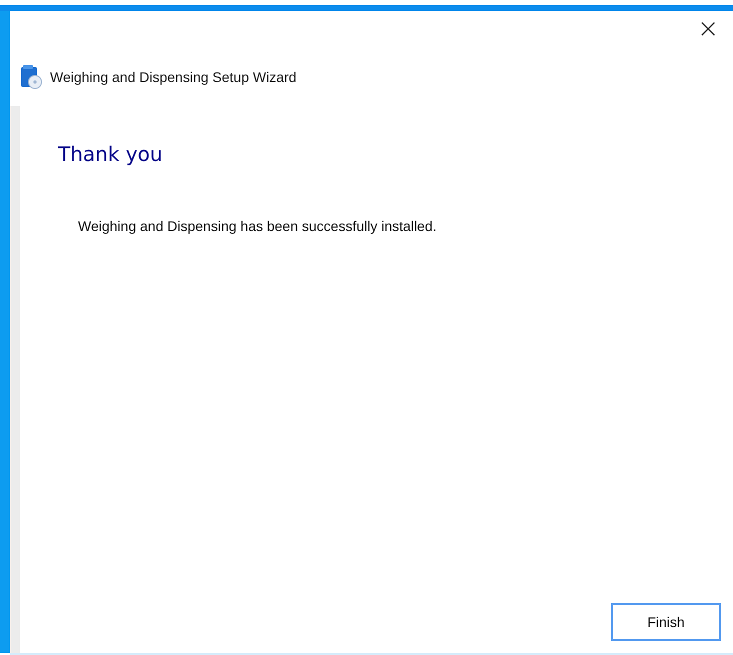  Describe the element at coordinates (173, 77) in the screenshot. I see `window-title: Weighing and Dispensing Setup Wizard` at that location.